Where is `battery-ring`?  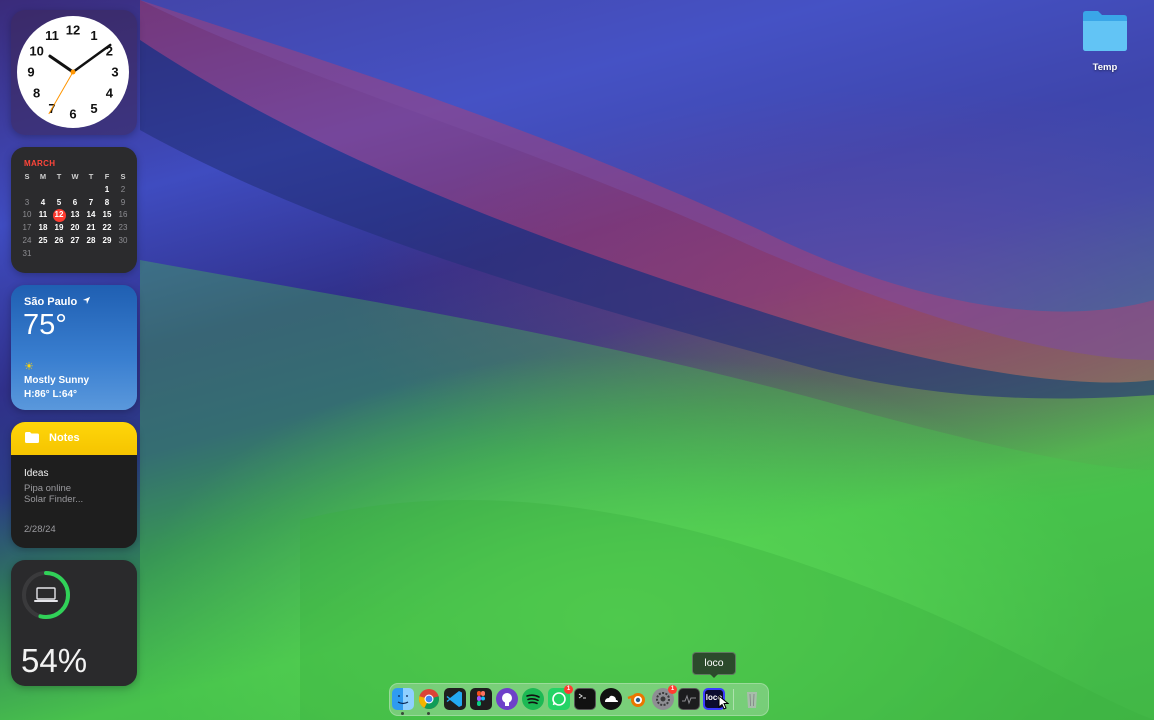
battery-ring is located at coordinates (46, 595).